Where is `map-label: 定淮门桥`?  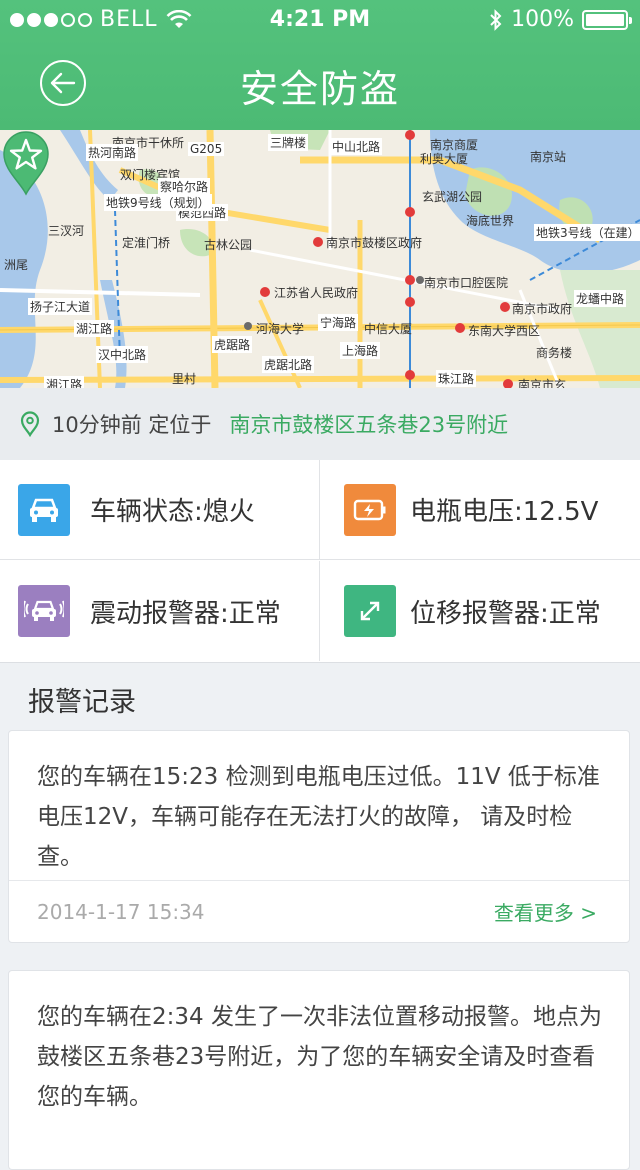 map-label: 定淮门桥 is located at coordinates (146, 243).